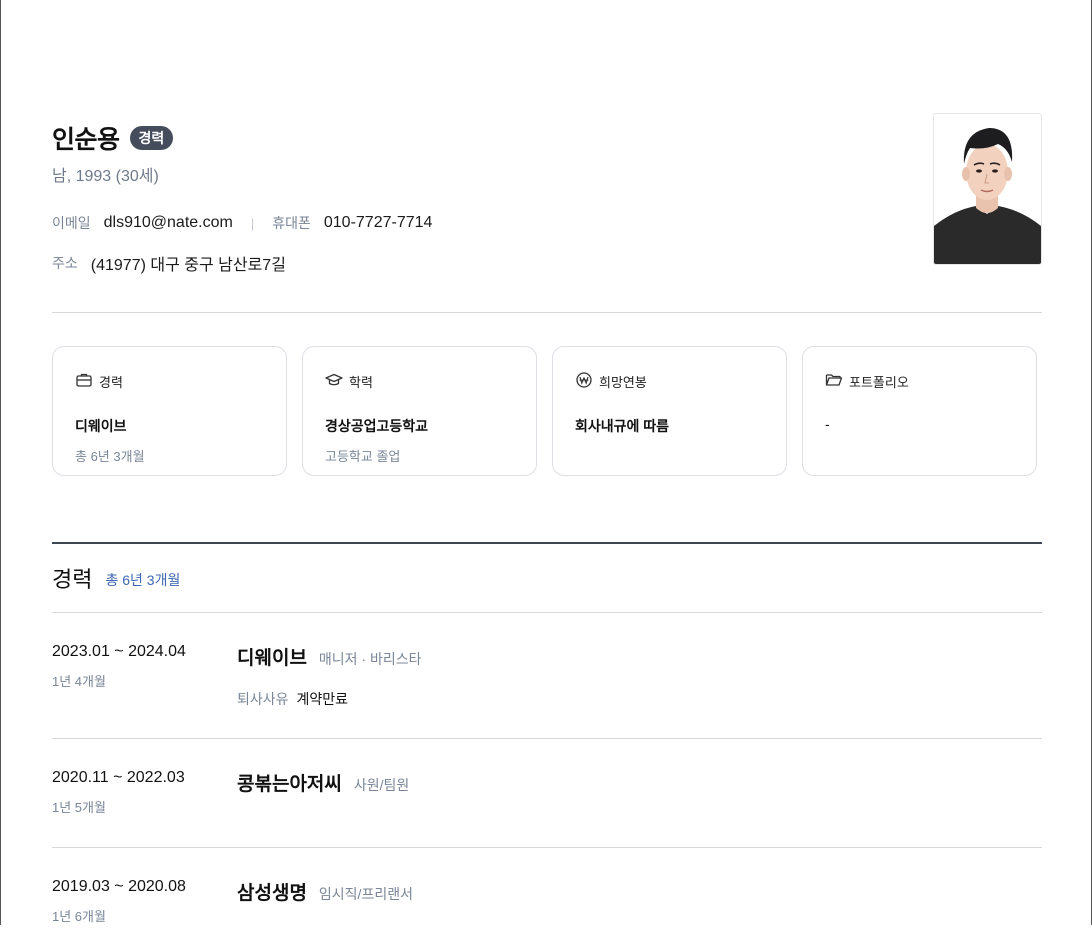  I want to click on email-value: dls910@nate.com, so click(168, 223).